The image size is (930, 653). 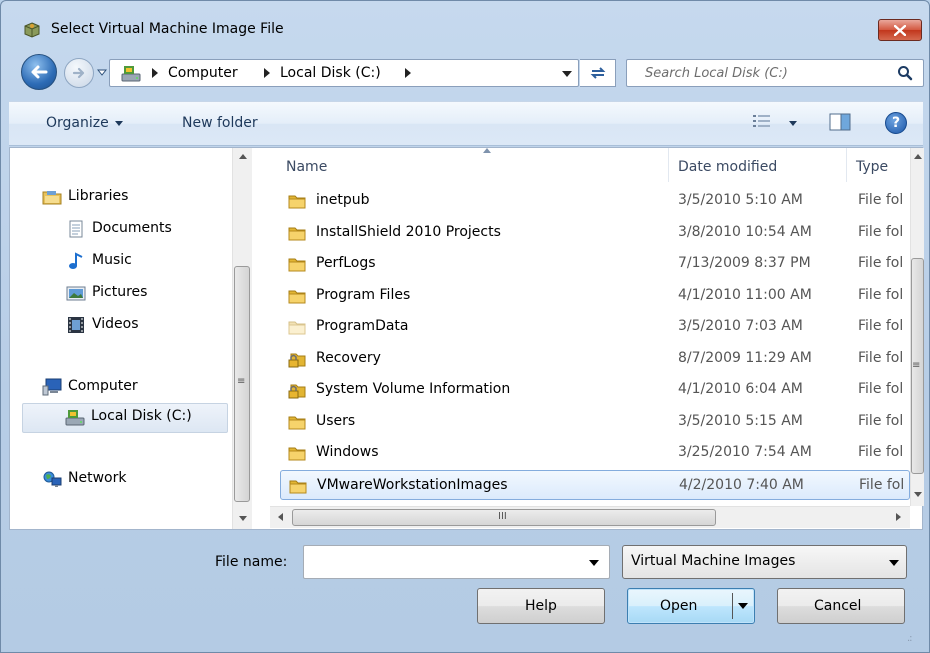 What do you see at coordinates (146, 262) in the screenshot?
I see `nav-item-music: Music` at bounding box center [146, 262].